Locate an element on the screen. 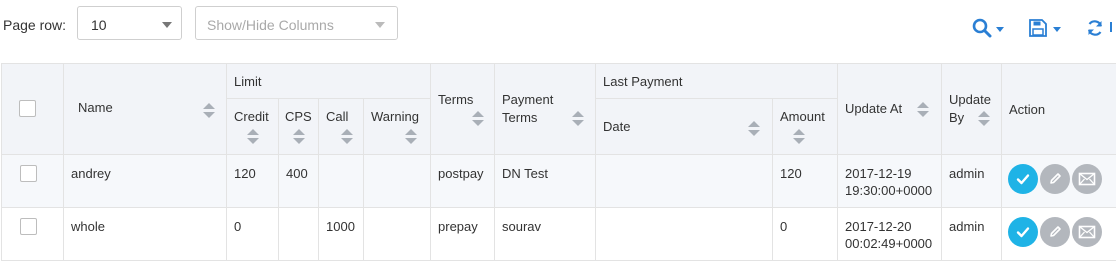 Image resolution: width=1116 pixels, height=261 pixels. refresh-icon is located at coordinates (1095, 28).